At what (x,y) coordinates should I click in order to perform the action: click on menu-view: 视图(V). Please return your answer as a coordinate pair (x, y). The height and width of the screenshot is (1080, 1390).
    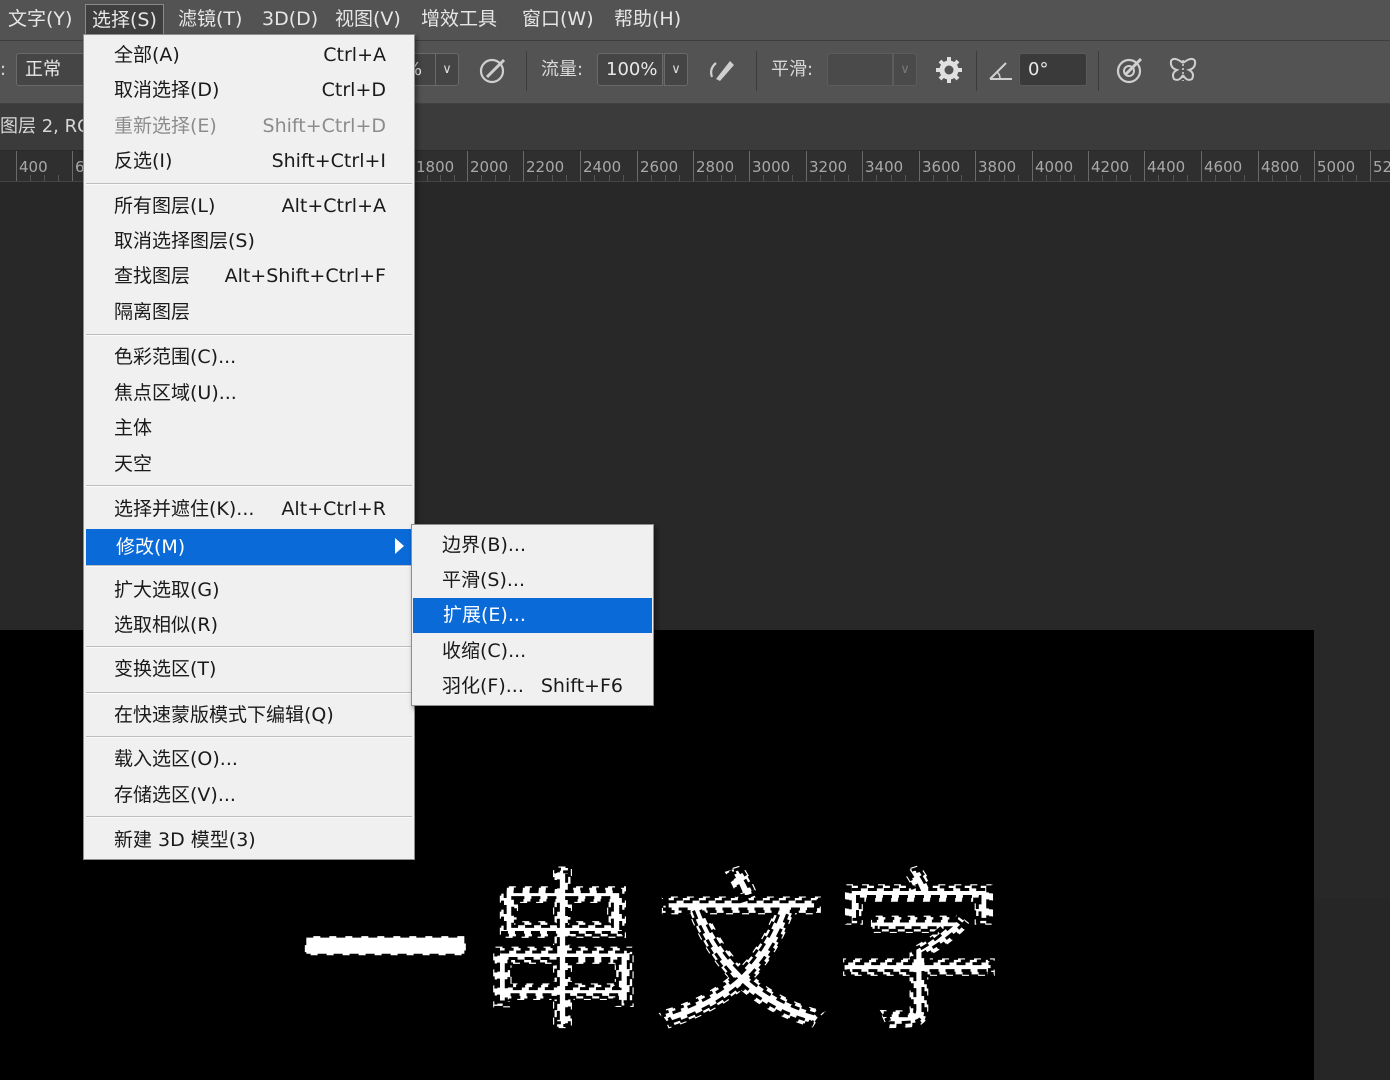
    Looking at the image, I should click on (368, 19).